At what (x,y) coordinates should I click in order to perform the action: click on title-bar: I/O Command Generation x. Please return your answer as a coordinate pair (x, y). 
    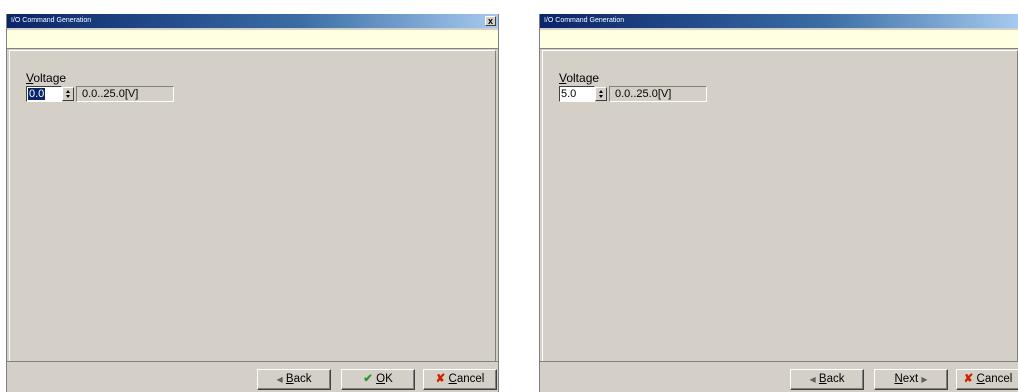
    Looking at the image, I should click on (252, 21).